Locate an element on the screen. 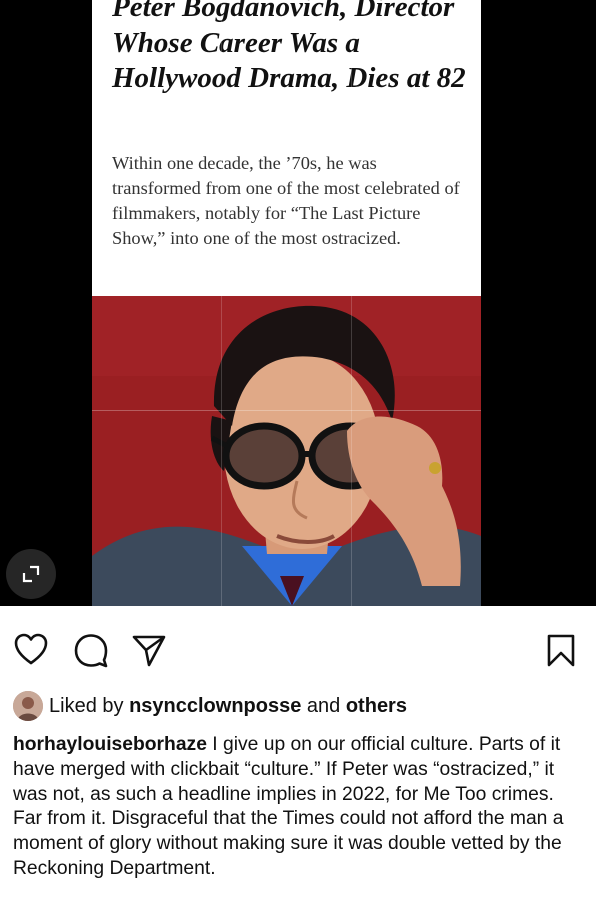 The image size is (596, 918). liked-joiner: and is located at coordinates (323, 705).